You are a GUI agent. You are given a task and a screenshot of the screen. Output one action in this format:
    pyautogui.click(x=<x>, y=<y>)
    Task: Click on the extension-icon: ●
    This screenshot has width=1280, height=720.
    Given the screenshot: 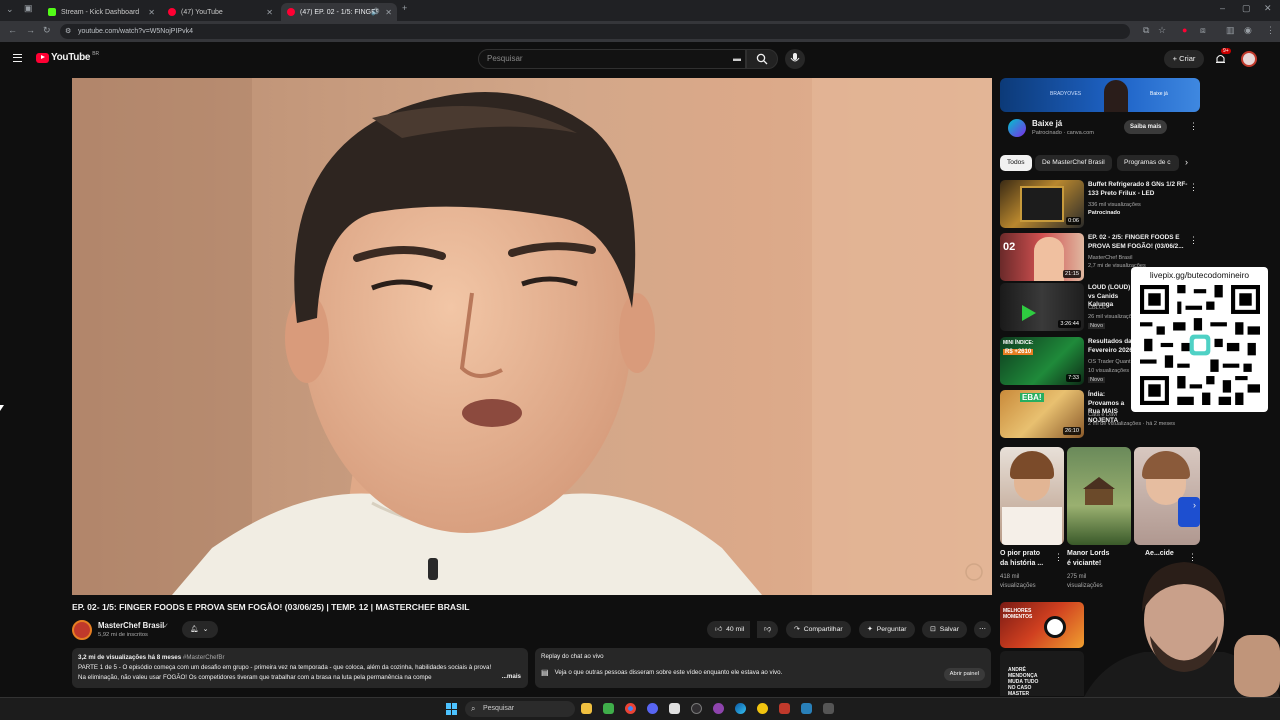 What is the action you would take?
    pyautogui.click(x=1184, y=30)
    